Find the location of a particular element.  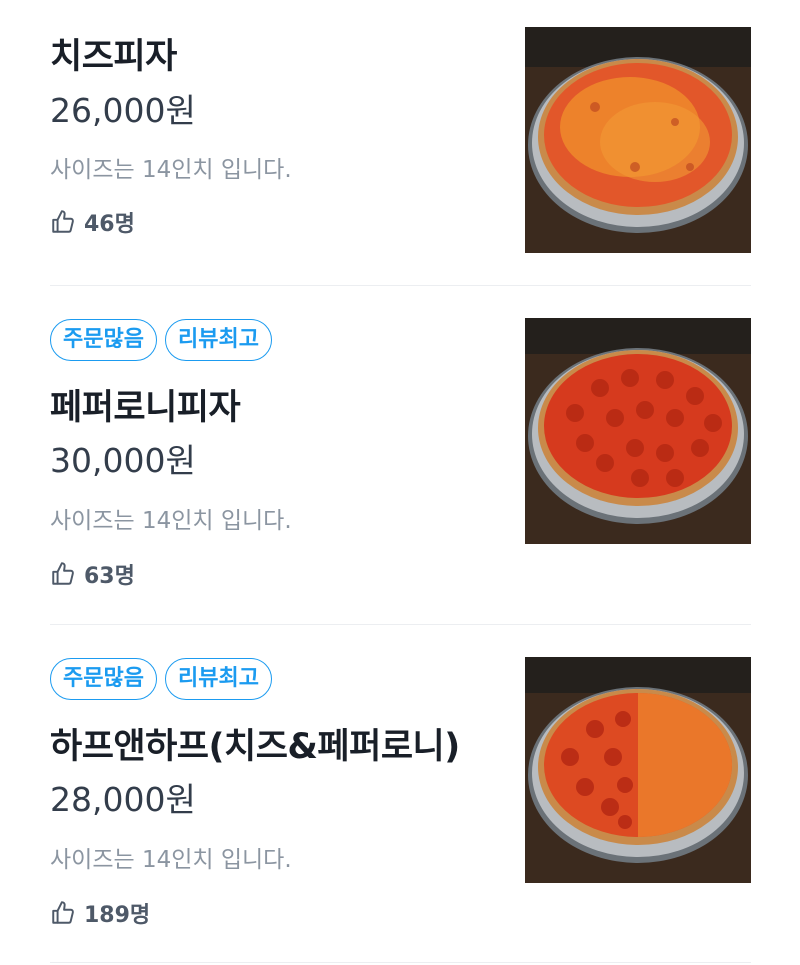

like-count: 63명 is located at coordinates (92, 574).